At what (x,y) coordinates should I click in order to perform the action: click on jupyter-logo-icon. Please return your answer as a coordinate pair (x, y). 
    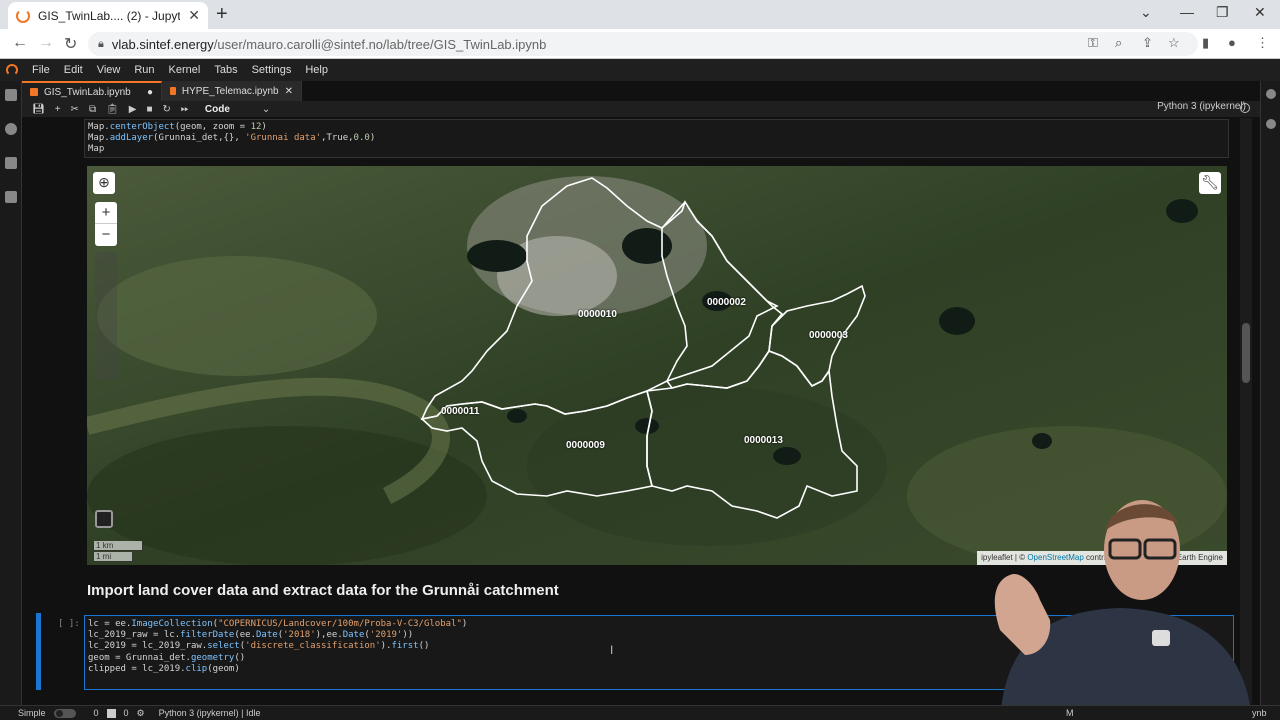
    Looking at the image, I should click on (12, 70).